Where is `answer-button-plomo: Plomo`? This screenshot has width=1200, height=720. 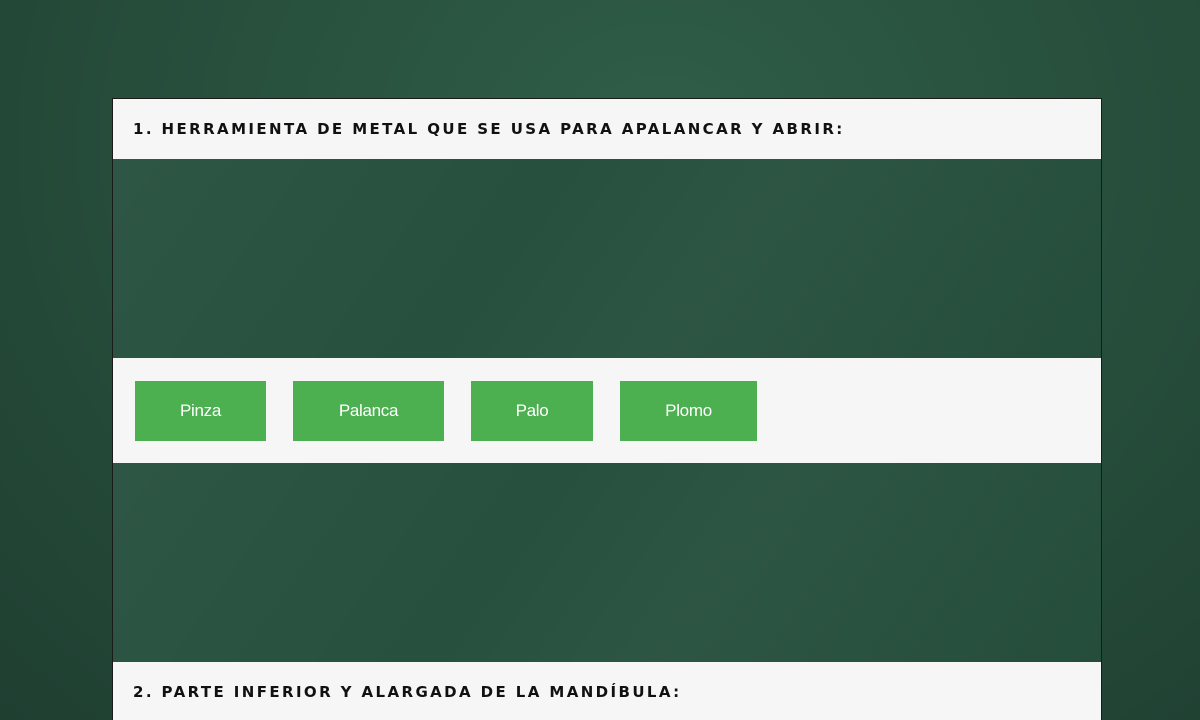 answer-button-plomo: Plomo is located at coordinates (688, 410).